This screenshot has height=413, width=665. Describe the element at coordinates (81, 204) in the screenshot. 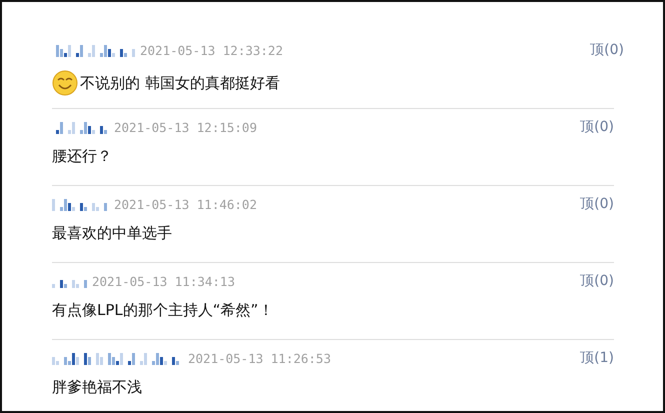

I see `pixelated-name-drawing` at that location.